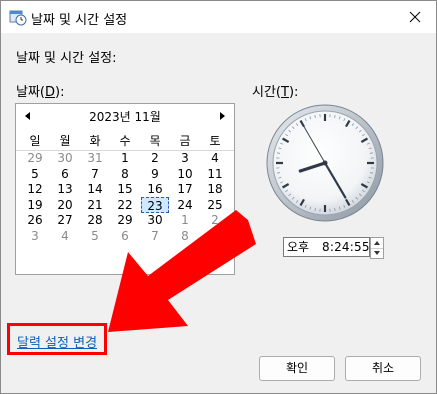 This screenshot has height=394, width=437. I want to click on weekday-header: 토, so click(215, 141).